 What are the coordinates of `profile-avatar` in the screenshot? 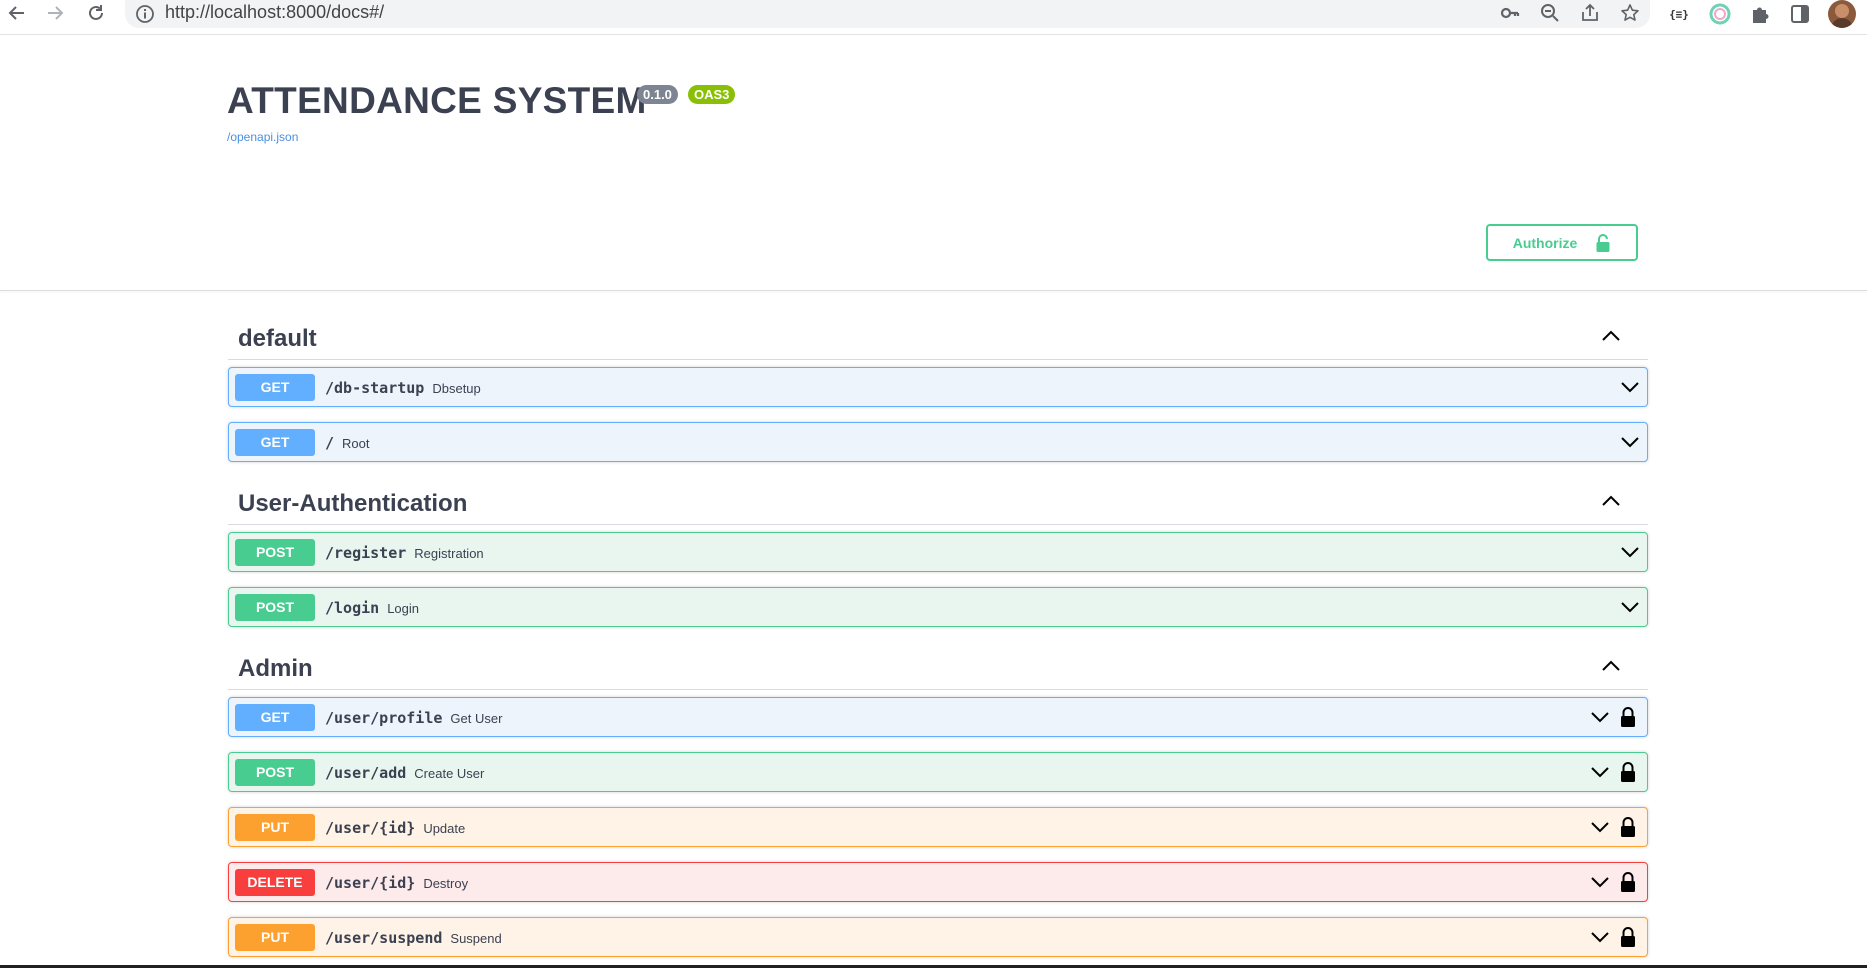 It's located at (1842, 14).